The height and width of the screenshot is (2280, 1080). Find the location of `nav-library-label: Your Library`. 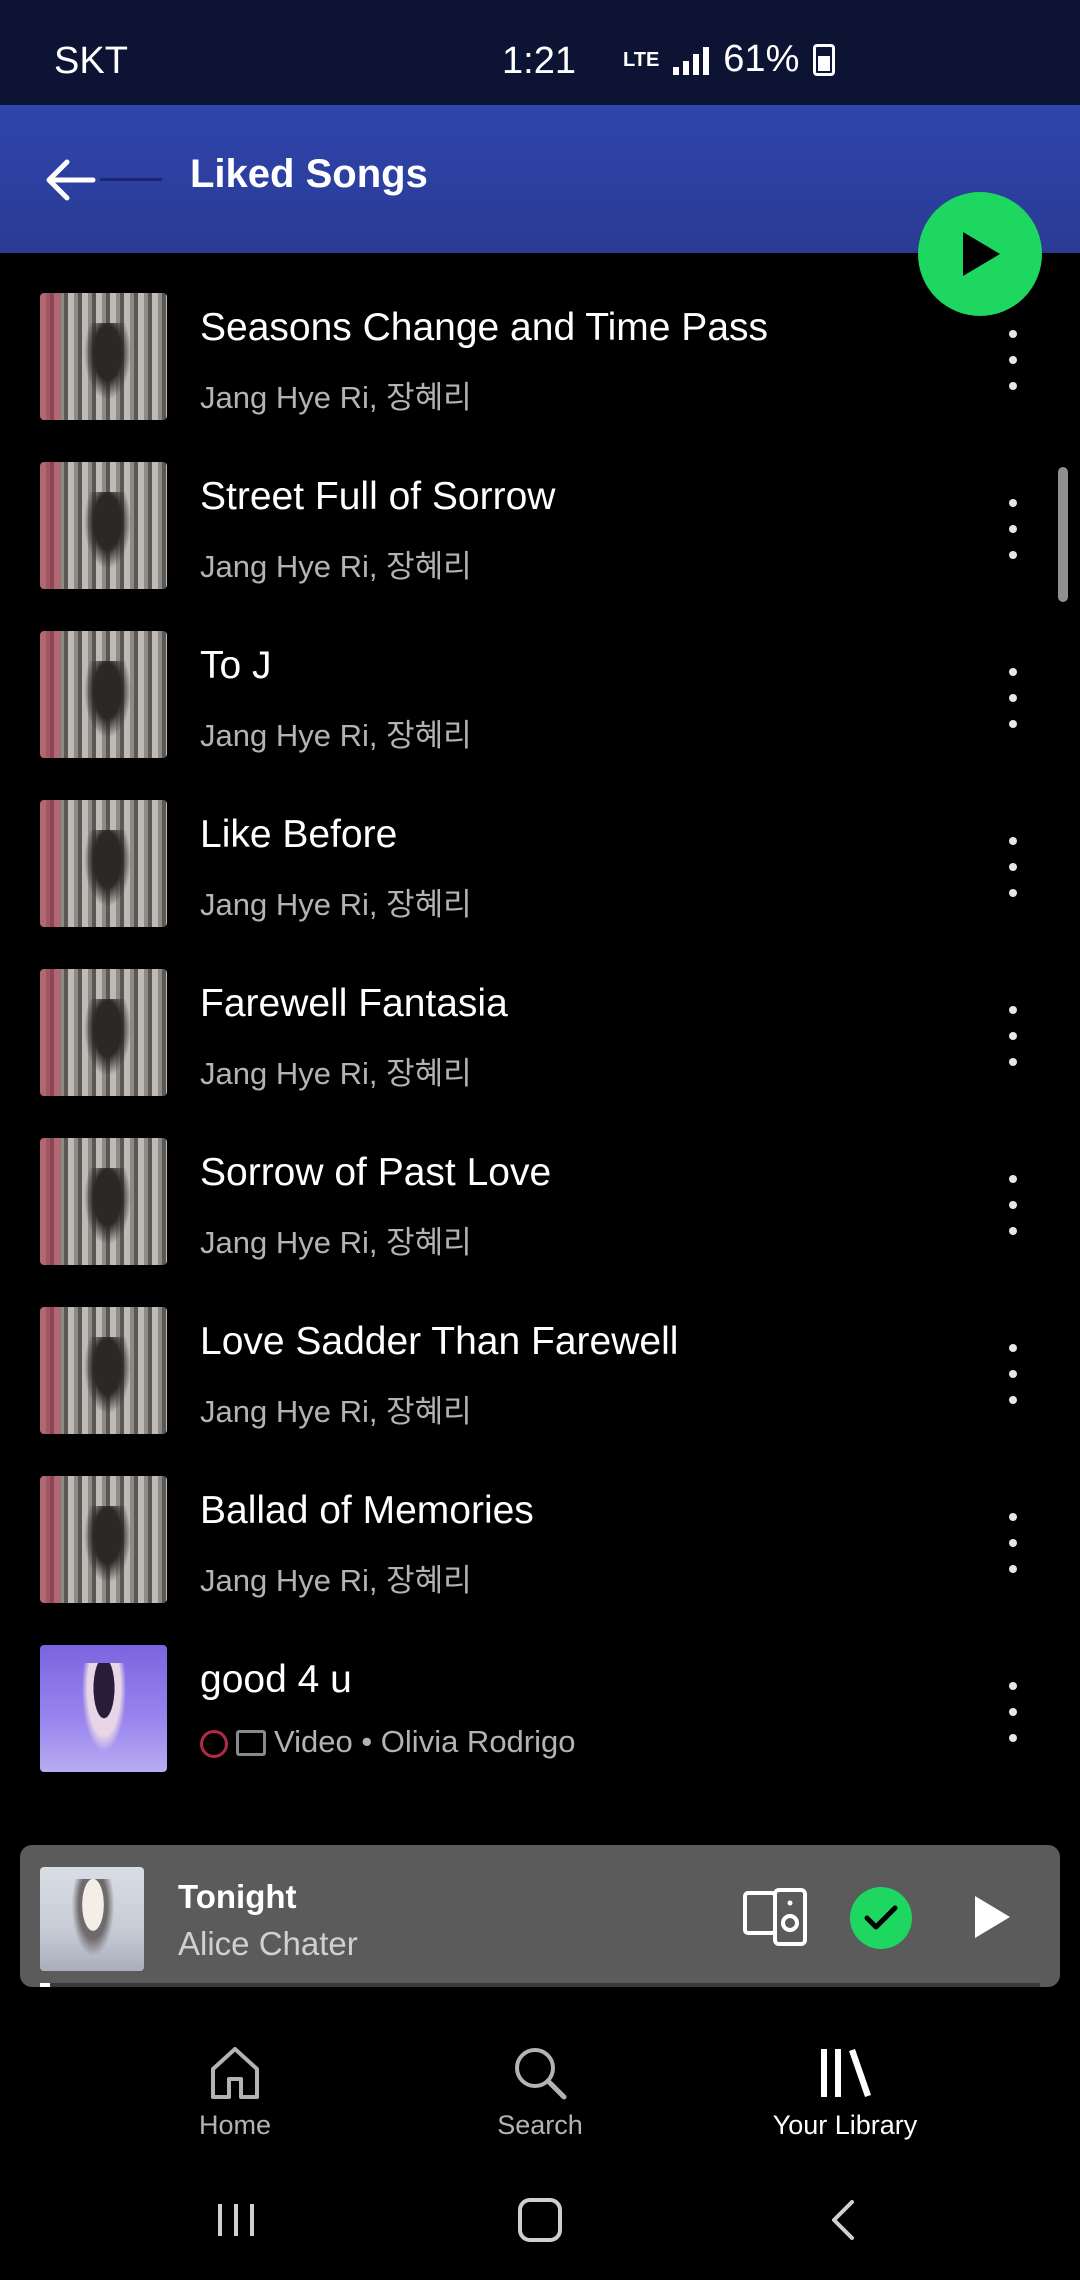

nav-library-label: Your Library is located at coordinates (845, 2125).